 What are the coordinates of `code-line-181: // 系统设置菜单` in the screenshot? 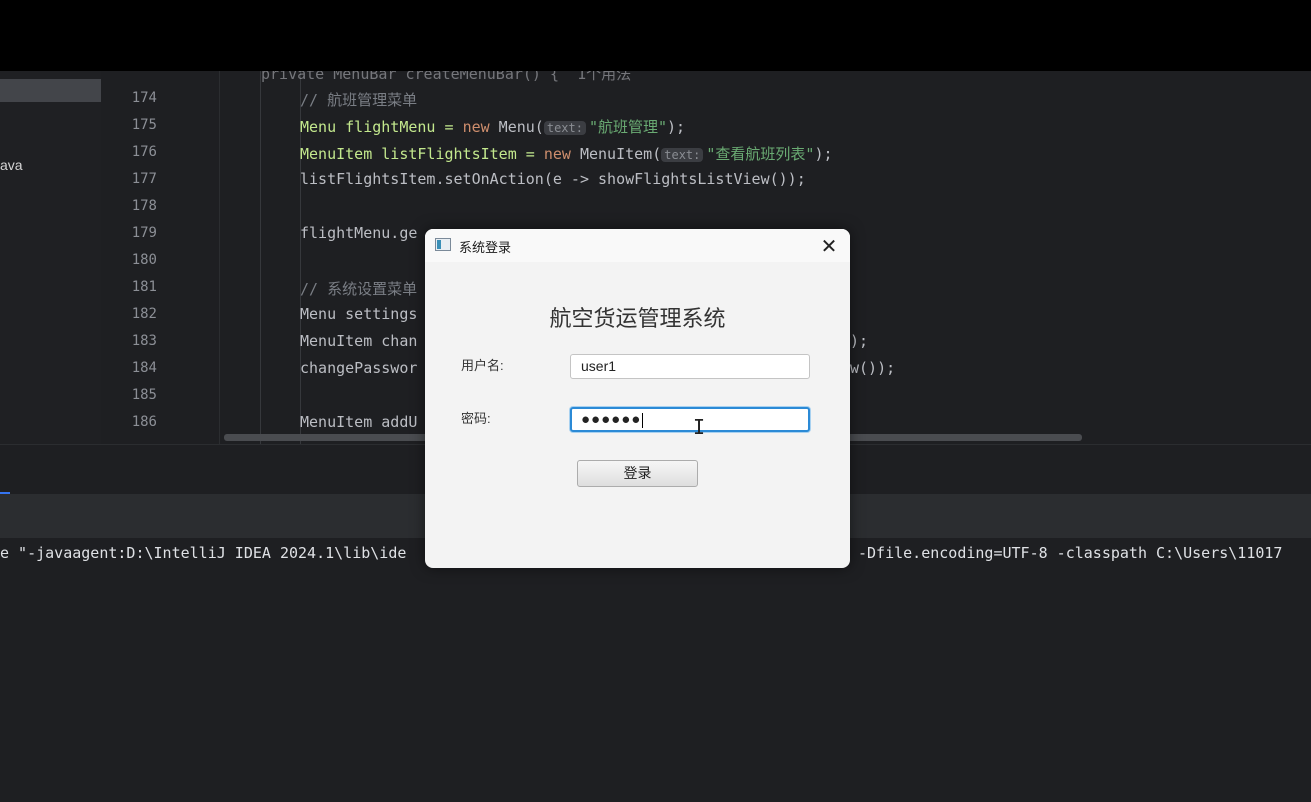 It's located at (359, 289).